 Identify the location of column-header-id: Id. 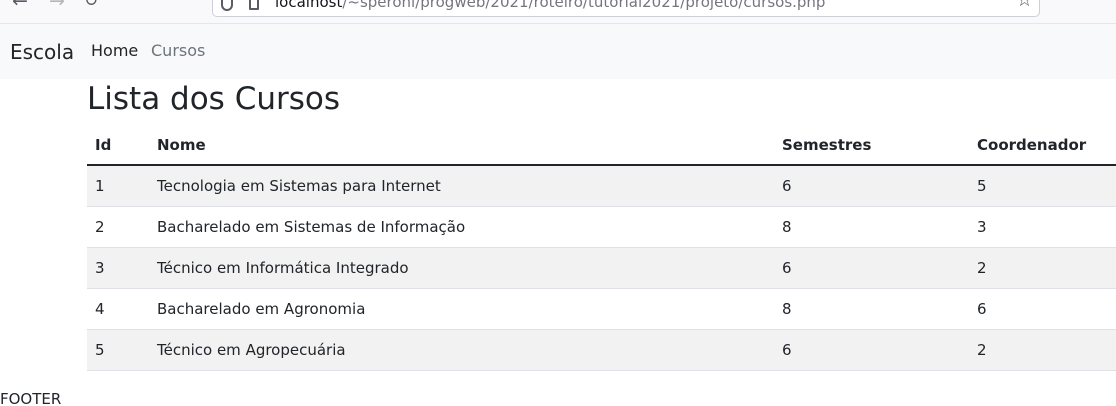
(118, 145).